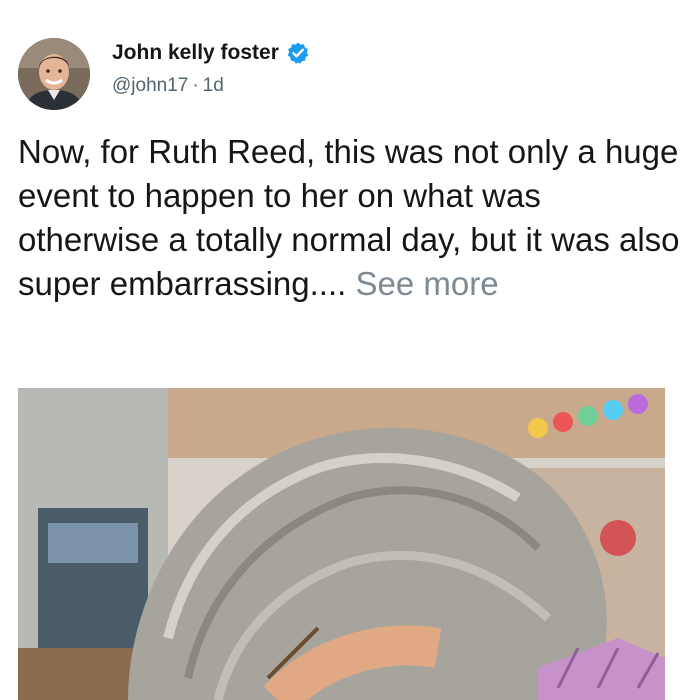  I want to click on author-name-row: John kelly foster, so click(211, 53).